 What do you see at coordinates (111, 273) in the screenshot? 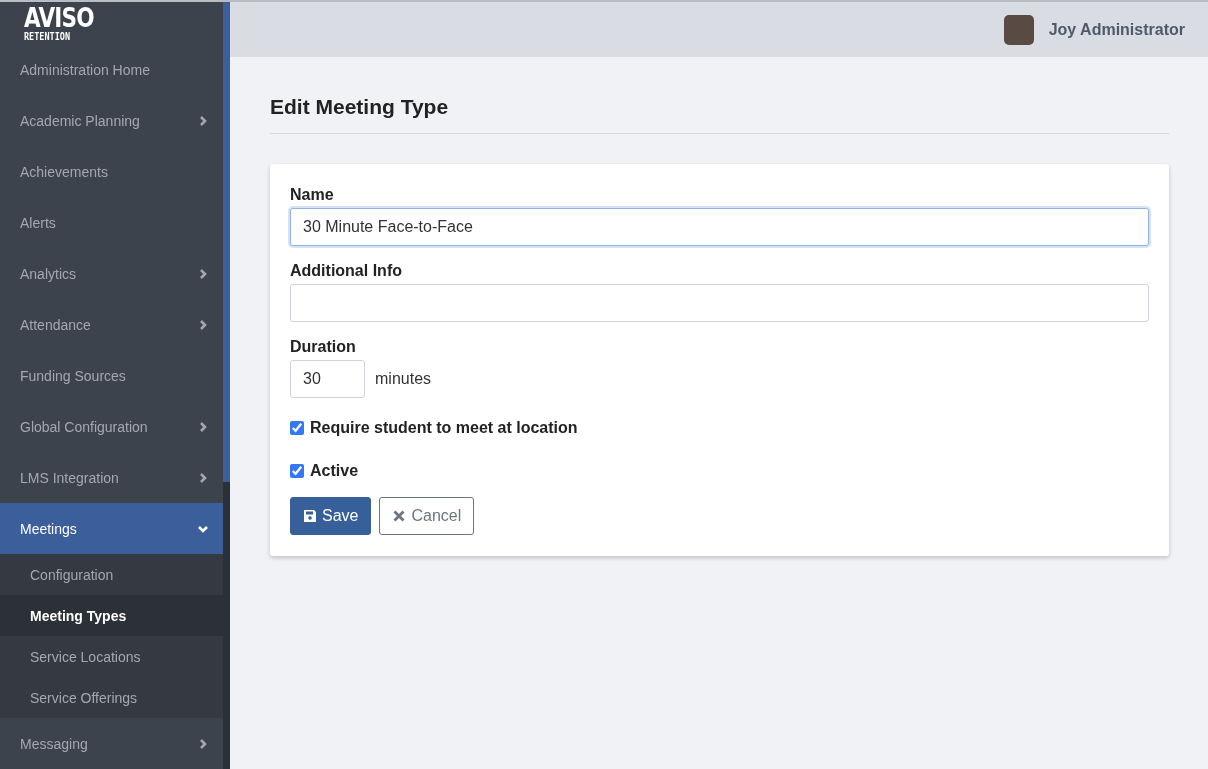
I see `sidebar-item: Analytics` at bounding box center [111, 273].